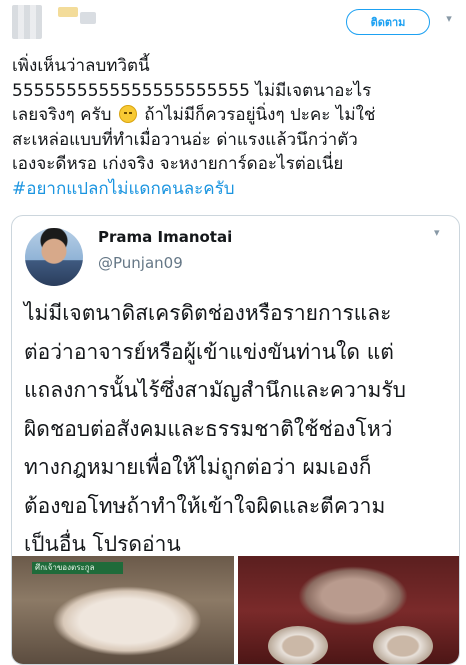 The height and width of the screenshot is (665, 466). Describe the element at coordinates (257, 115) in the screenshot. I see `tweet-text-segment: ถ้าไม่มีก็ควรอยู่นิ่งๆ ปะคะ ไม่ใช่` at that location.